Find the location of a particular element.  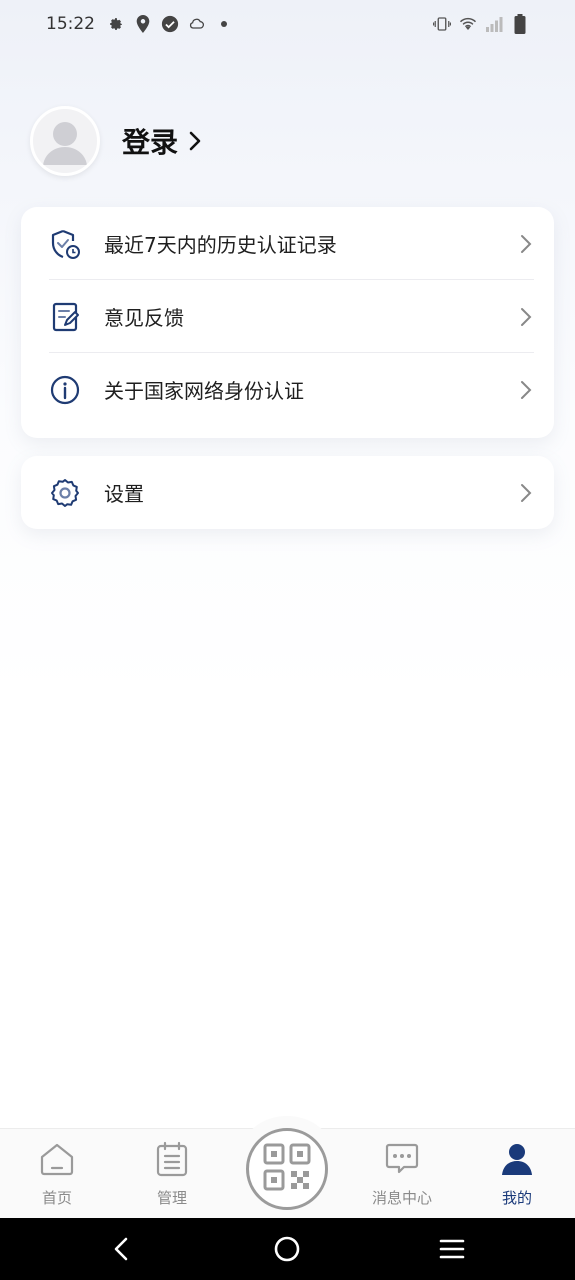

dot-icon is located at coordinates (224, 24).